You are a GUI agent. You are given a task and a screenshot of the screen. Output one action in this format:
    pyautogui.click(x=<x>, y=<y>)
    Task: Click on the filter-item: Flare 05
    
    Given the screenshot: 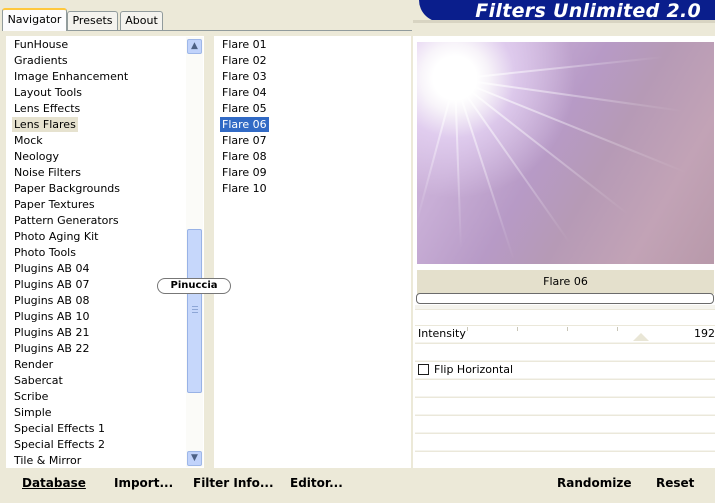 What is the action you would take?
    pyautogui.click(x=244, y=108)
    